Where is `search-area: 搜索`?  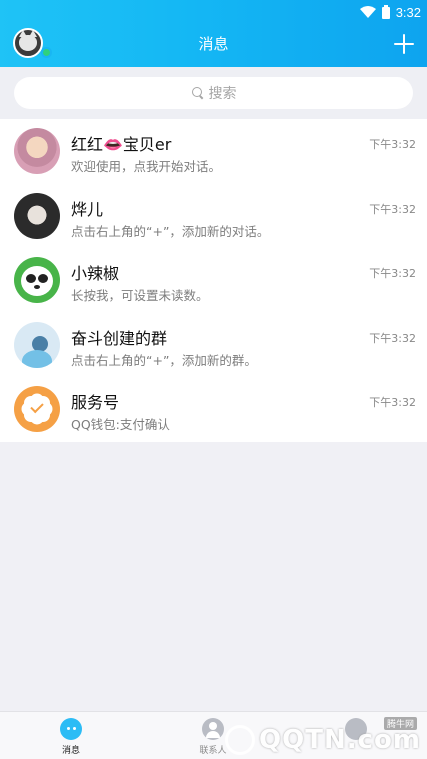
search-area: 搜索 is located at coordinates (213, 93).